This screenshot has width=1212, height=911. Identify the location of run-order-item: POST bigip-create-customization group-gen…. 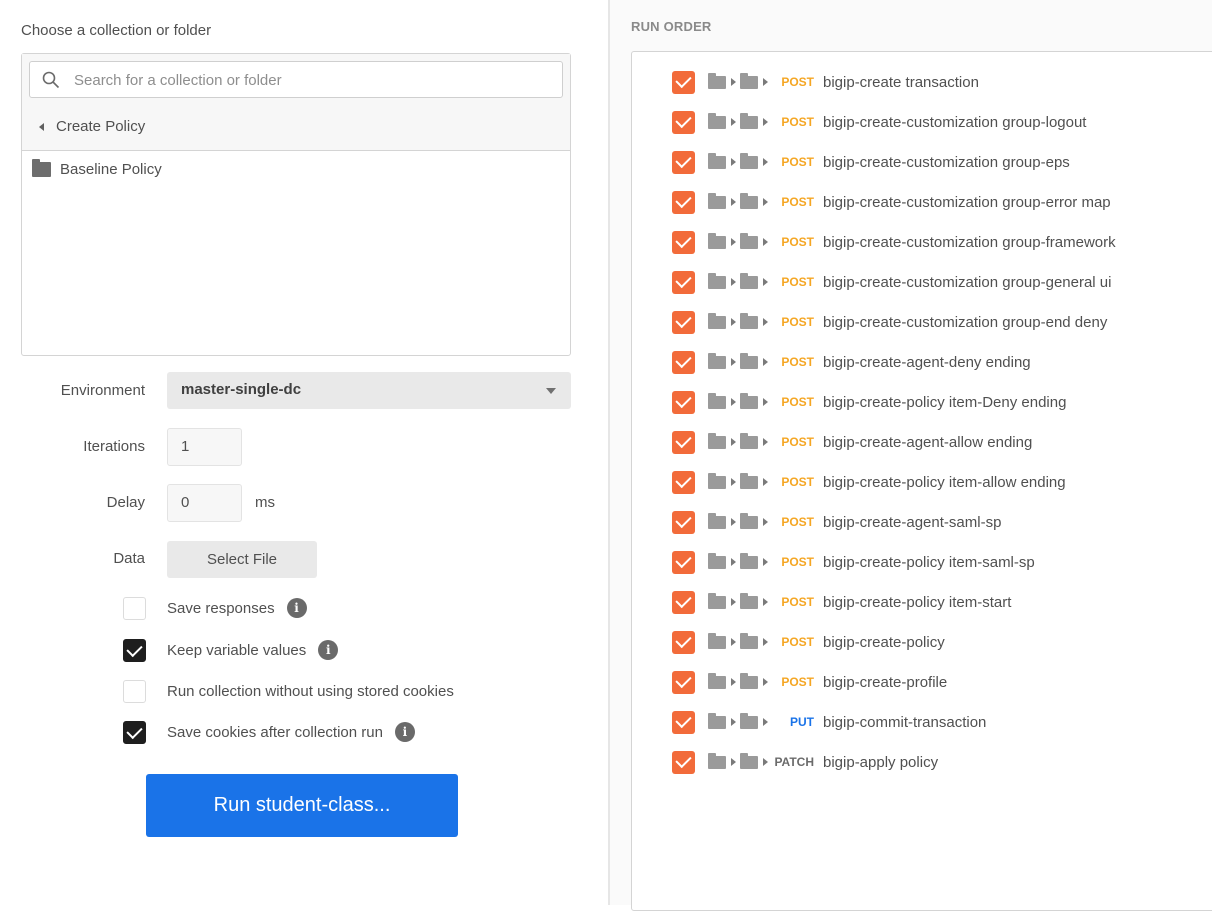
(892, 282).